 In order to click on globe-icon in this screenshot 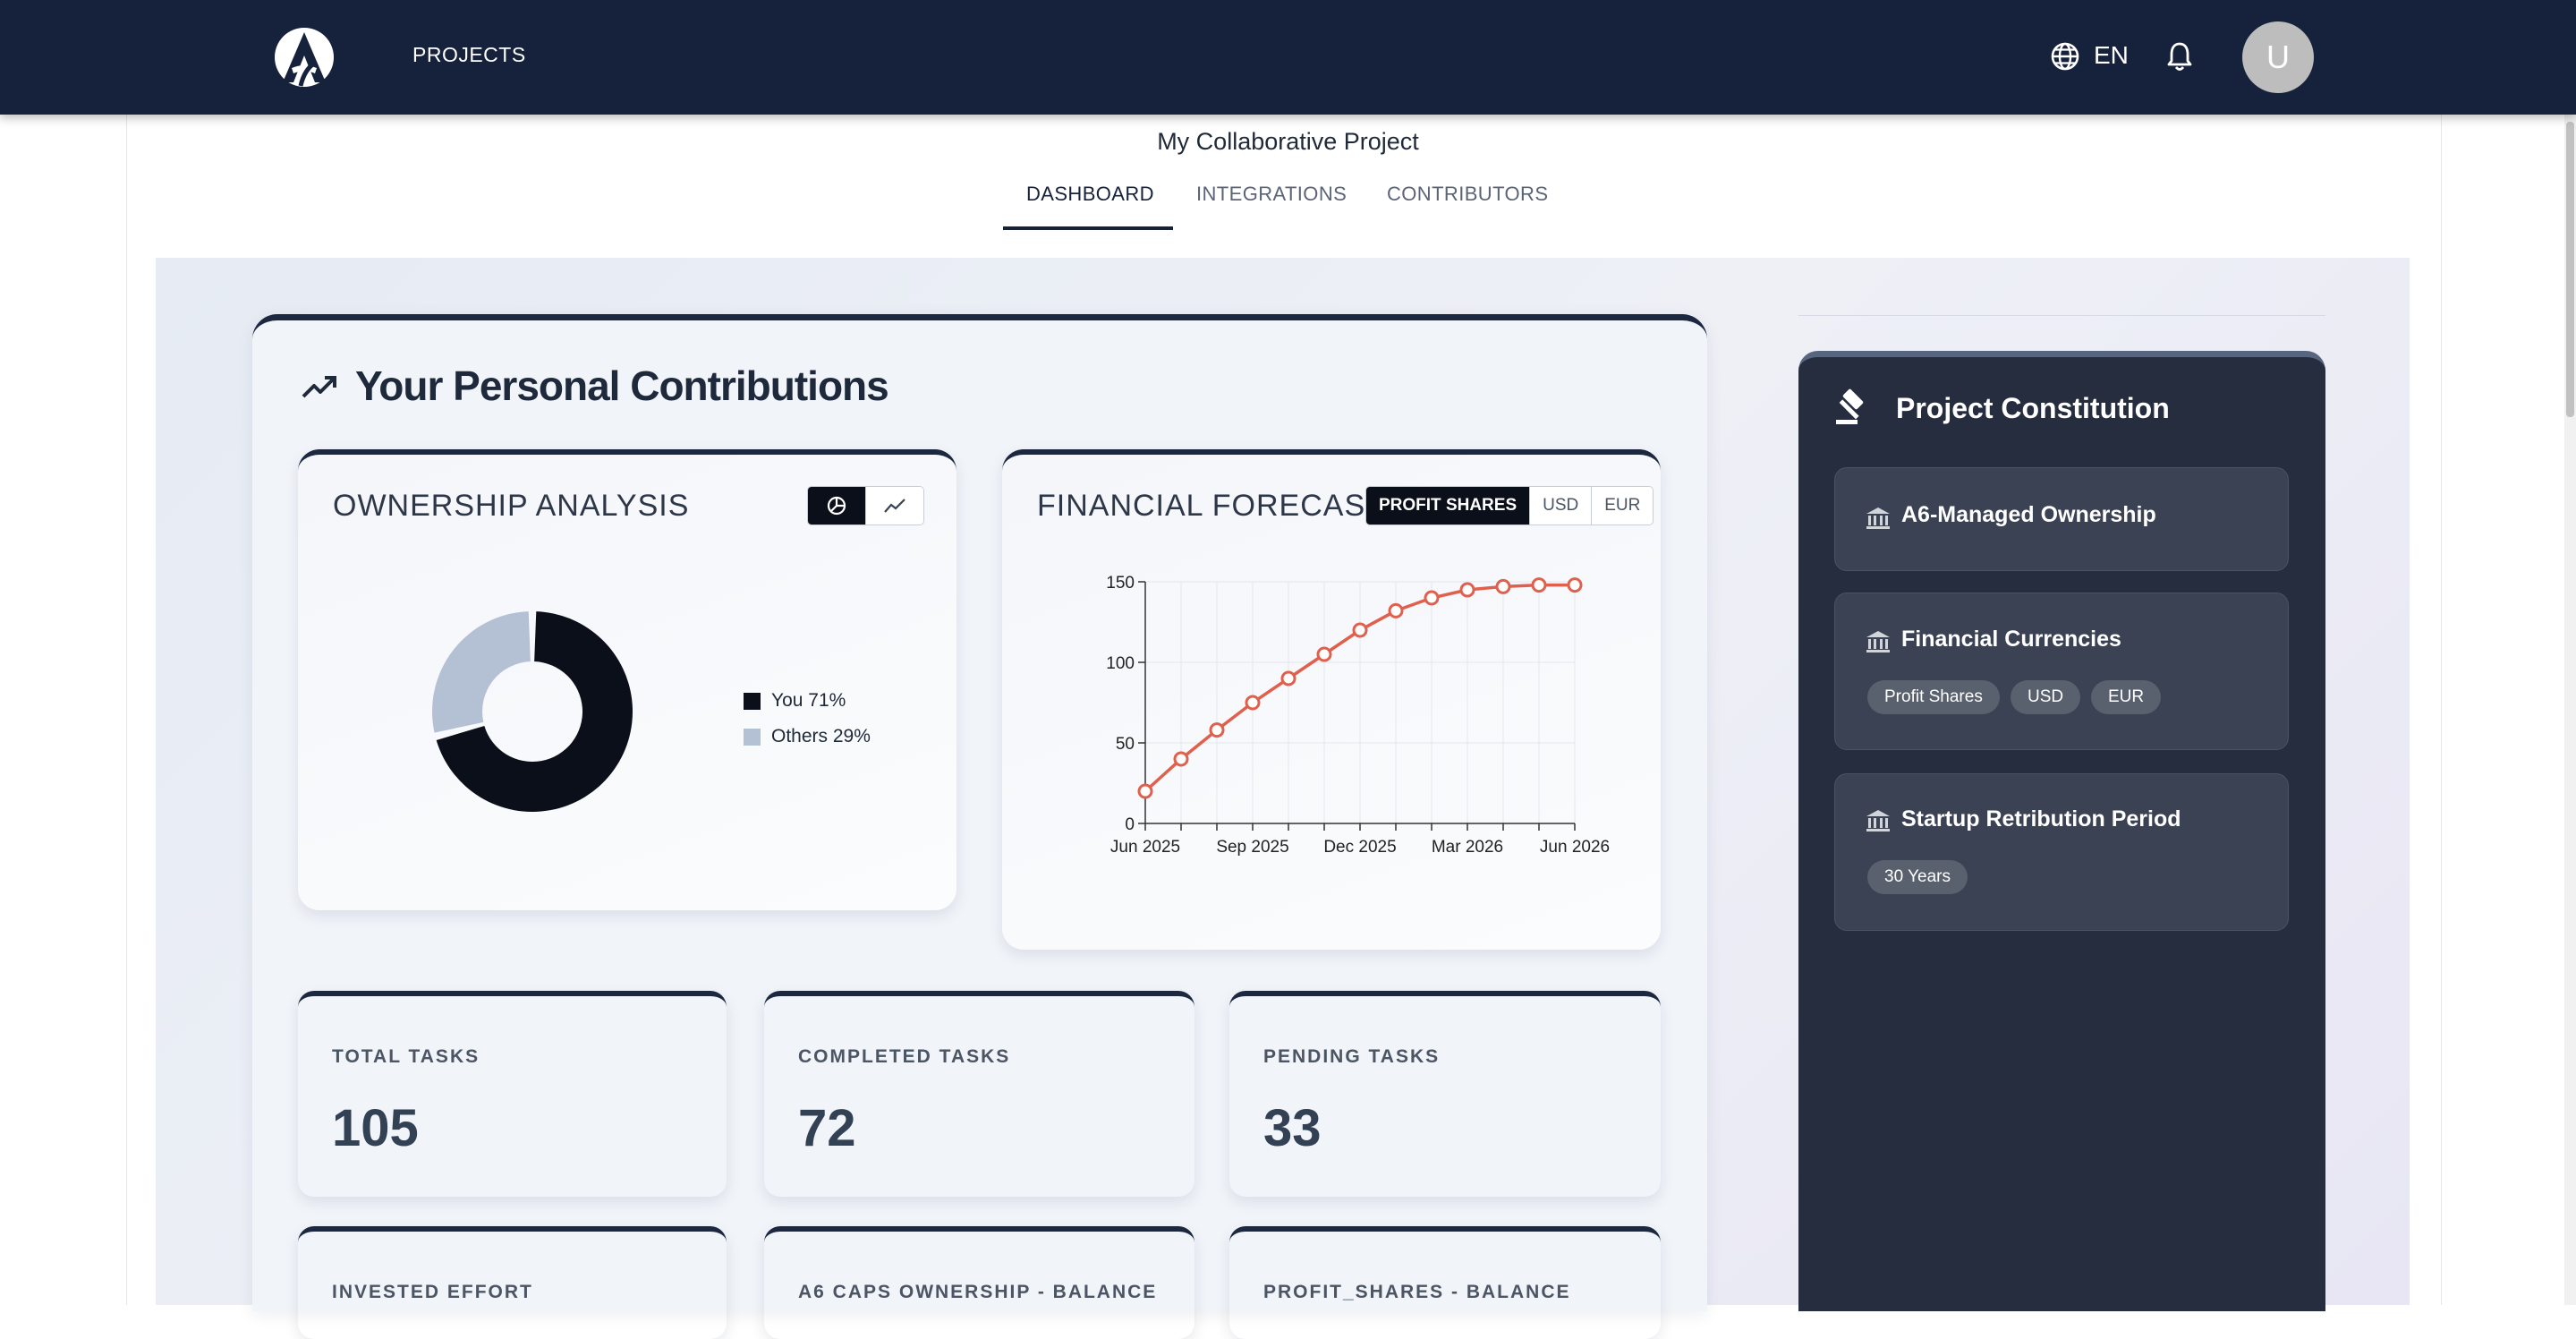, I will do `click(2065, 56)`.